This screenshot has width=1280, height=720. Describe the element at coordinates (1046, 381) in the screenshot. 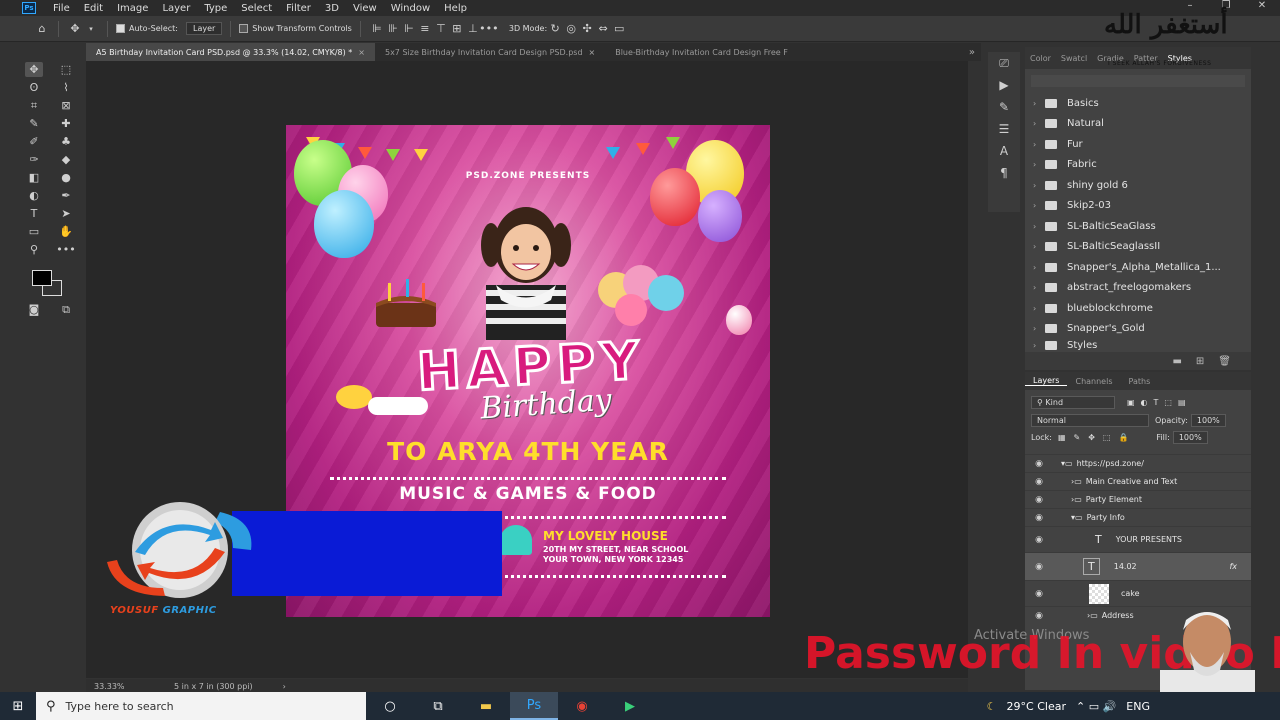

I see `tab-layers: Layers` at that location.